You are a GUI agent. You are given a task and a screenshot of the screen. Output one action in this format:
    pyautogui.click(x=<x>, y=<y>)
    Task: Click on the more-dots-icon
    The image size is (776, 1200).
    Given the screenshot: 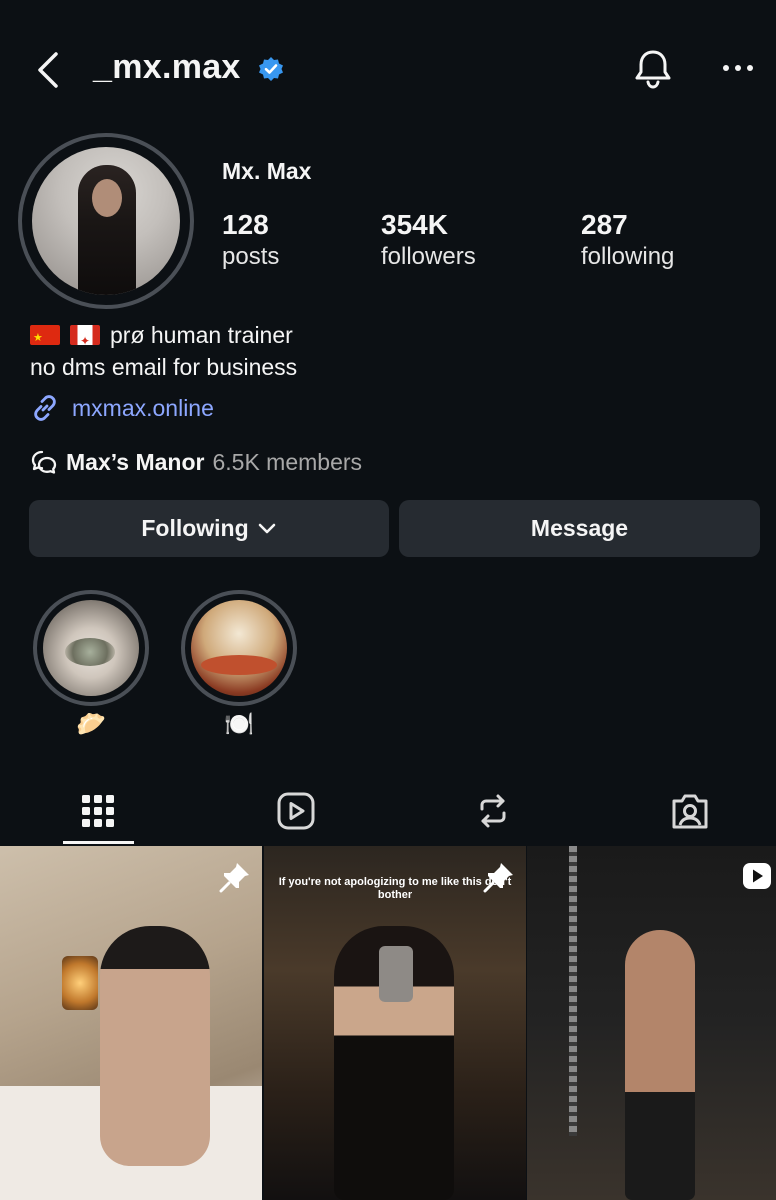 What is the action you would take?
    pyautogui.click(x=738, y=68)
    